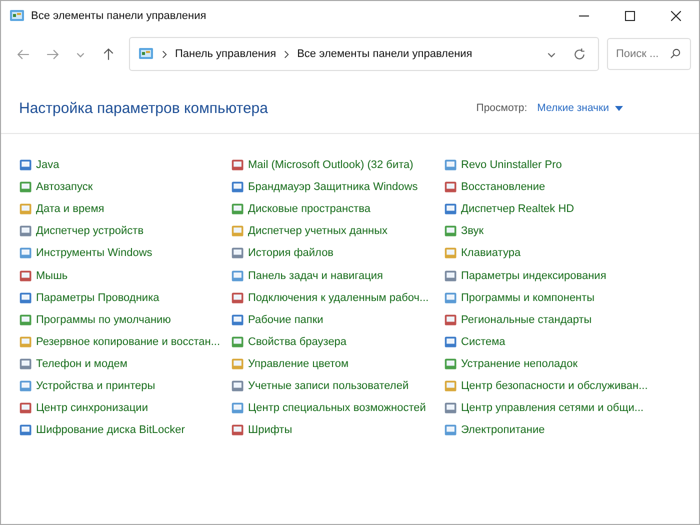  Describe the element at coordinates (125, 253) in the screenshot. I see `applet-link: Инструменты Windows` at that location.